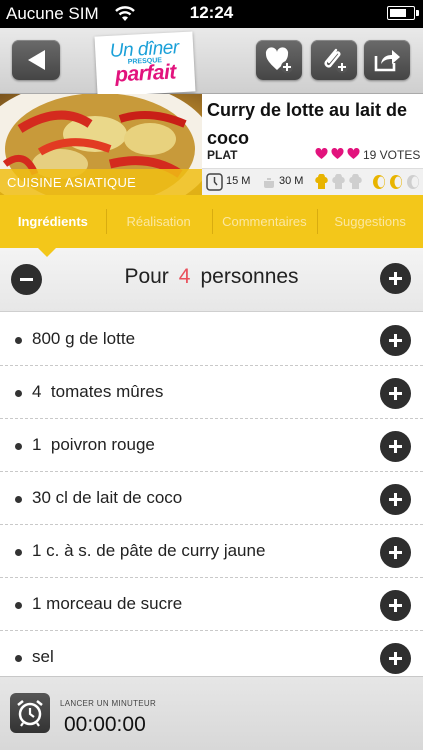 Image resolution: width=423 pixels, height=750 pixels. What do you see at coordinates (222, 155) in the screenshot?
I see `recipe-type: PLAT` at bounding box center [222, 155].